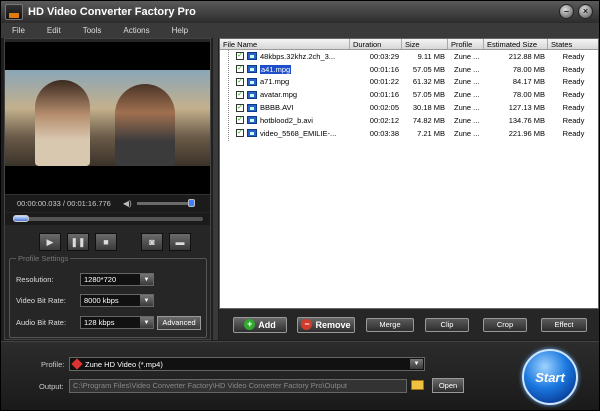 This screenshot has height=411, width=600. Describe the element at coordinates (384, 133) in the screenshot. I see `duration-cell: 00:03:38` at that location.